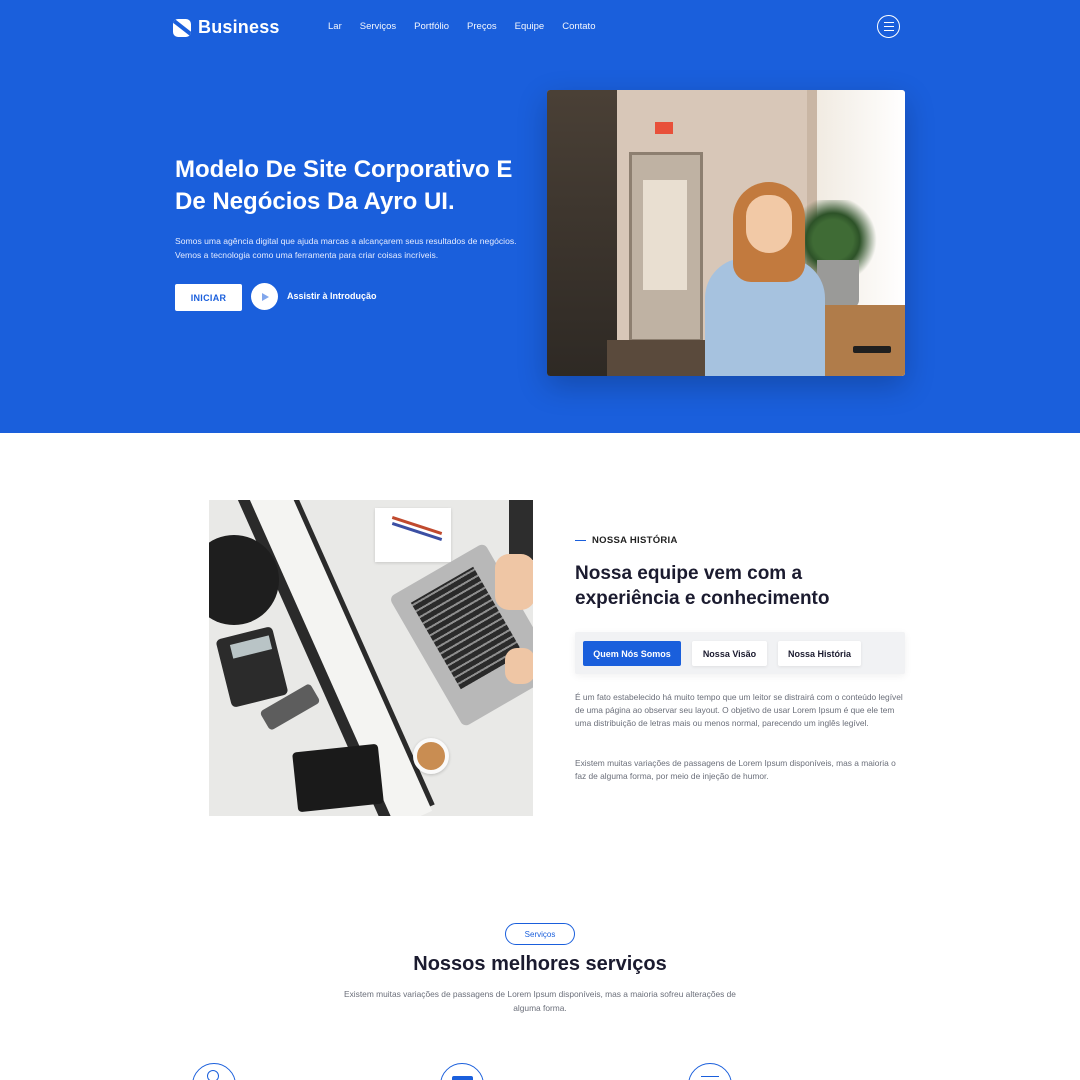 Image resolution: width=1080 pixels, height=1080 pixels. I want to click on photo-coffee-cup, so click(431, 756).